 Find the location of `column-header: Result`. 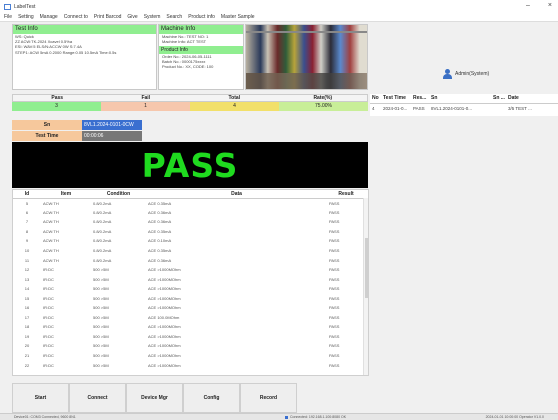

column-header: Result is located at coordinates (346, 194).